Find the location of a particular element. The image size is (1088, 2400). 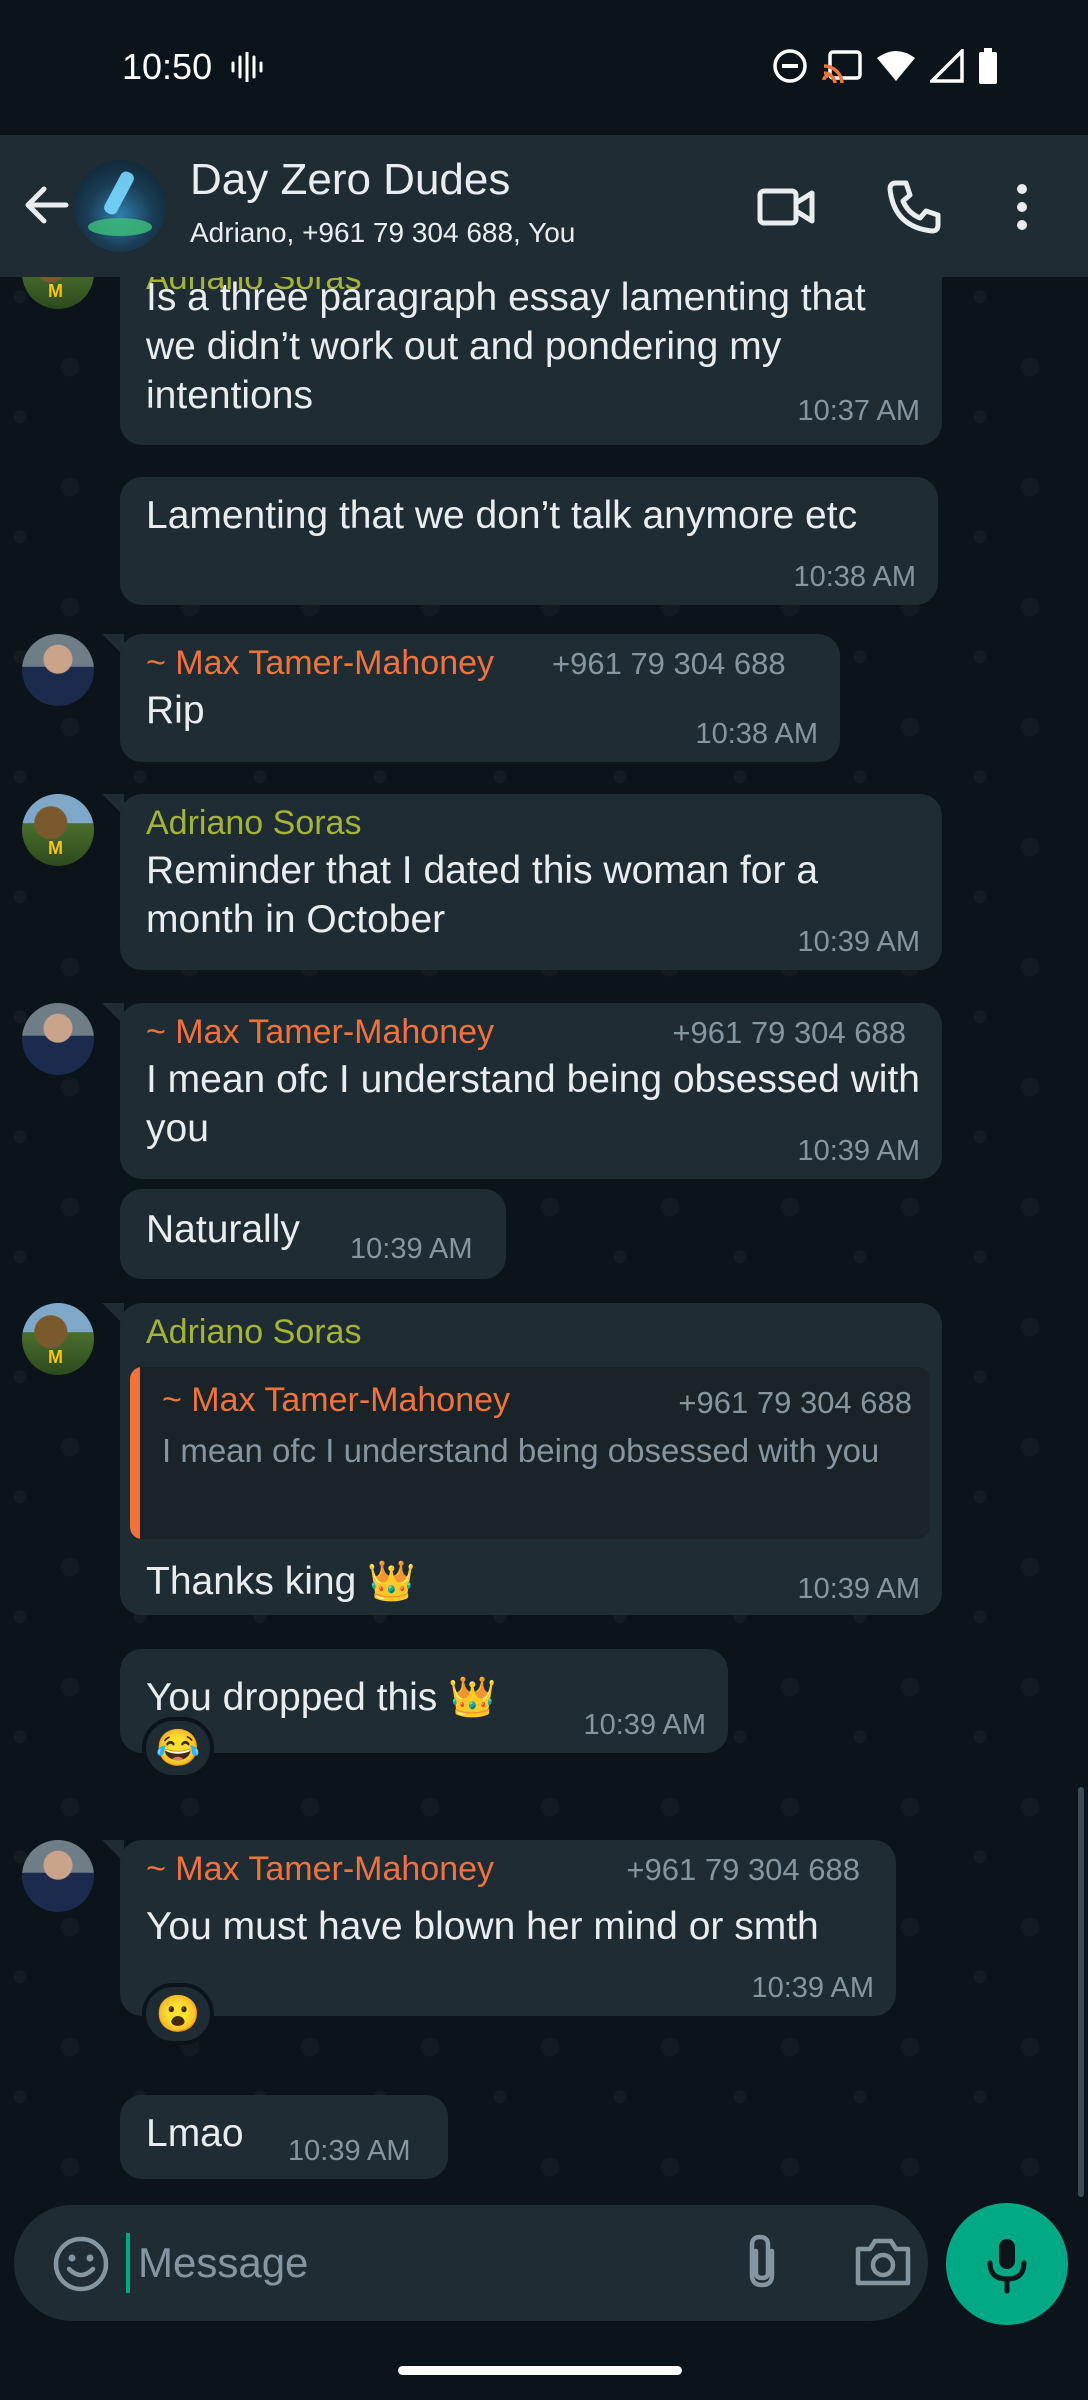

group-members: Adriano, +961 79 304 688, You is located at coordinates (382, 233).